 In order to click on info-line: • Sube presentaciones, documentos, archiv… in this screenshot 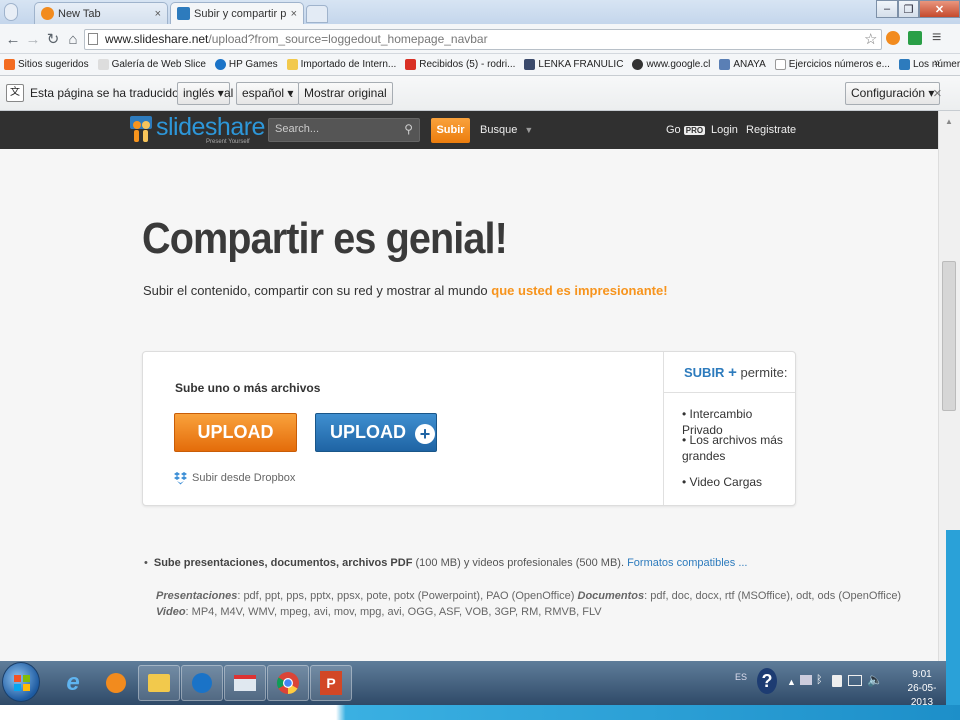, I will do `click(446, 563)`.